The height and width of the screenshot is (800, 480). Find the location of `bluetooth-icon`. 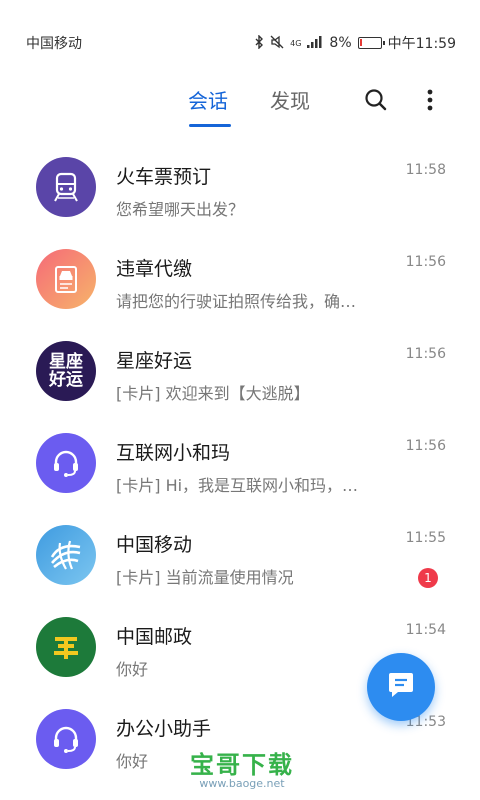

bluetooth-icon is located at coordinates (259, 42).